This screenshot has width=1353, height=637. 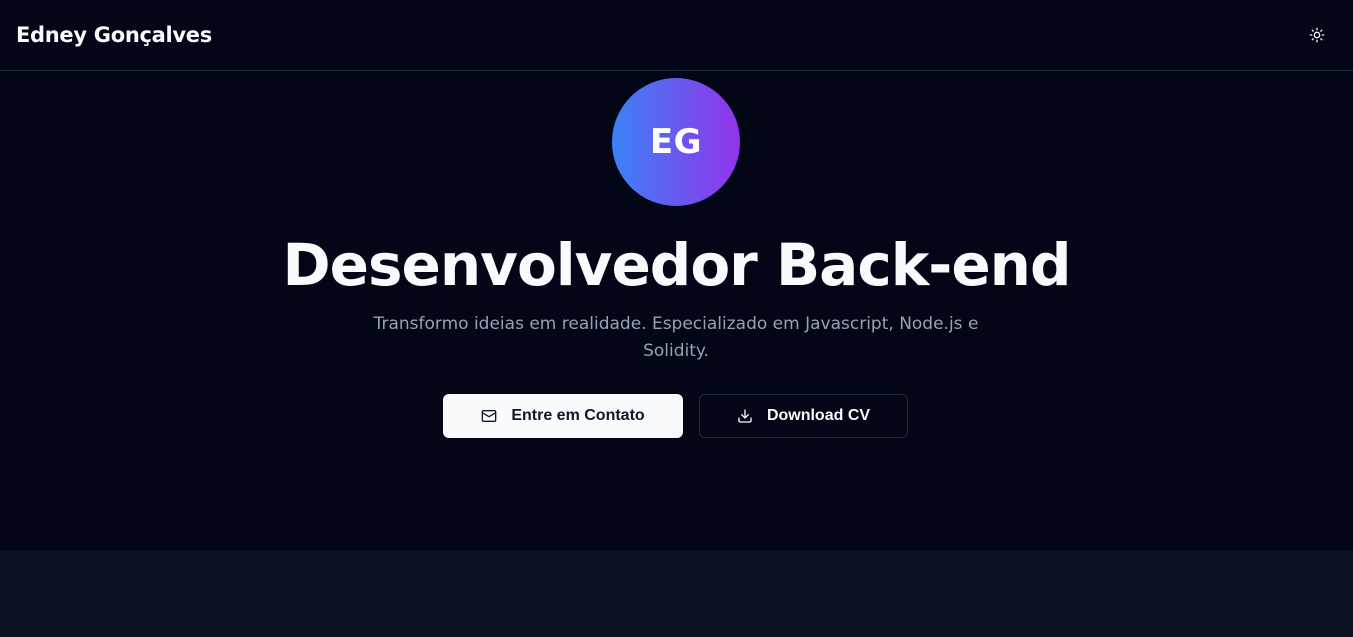 What do you see at coordinates (677, 265) in the screenshot?
I see `hero-title: Desenvolvedor Back-end` at bounding box center [677, 265].